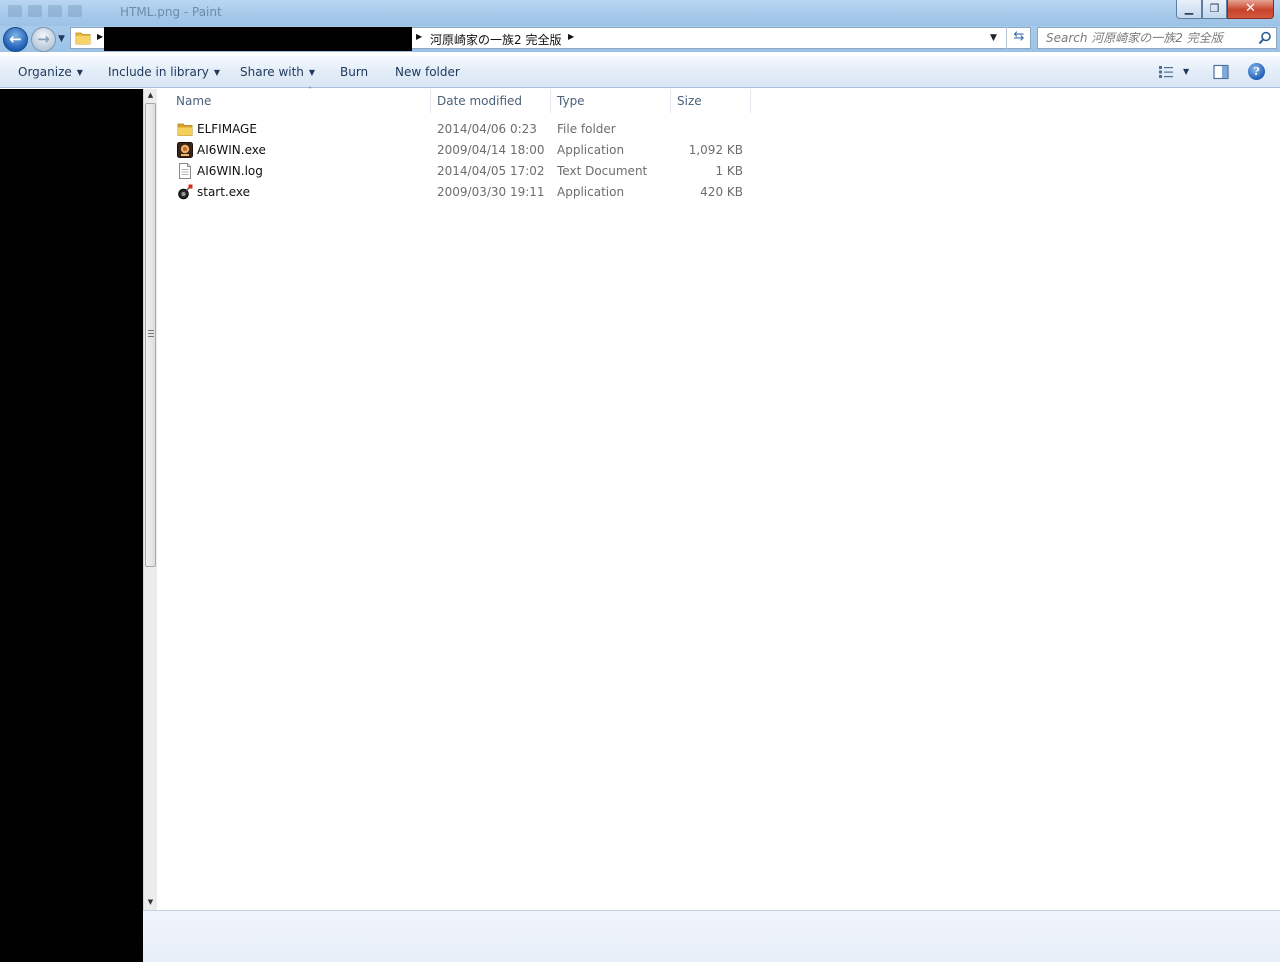 This screenshot has width=1280, height=962. I want to click on burn-button: Burn, so click(354, 72).